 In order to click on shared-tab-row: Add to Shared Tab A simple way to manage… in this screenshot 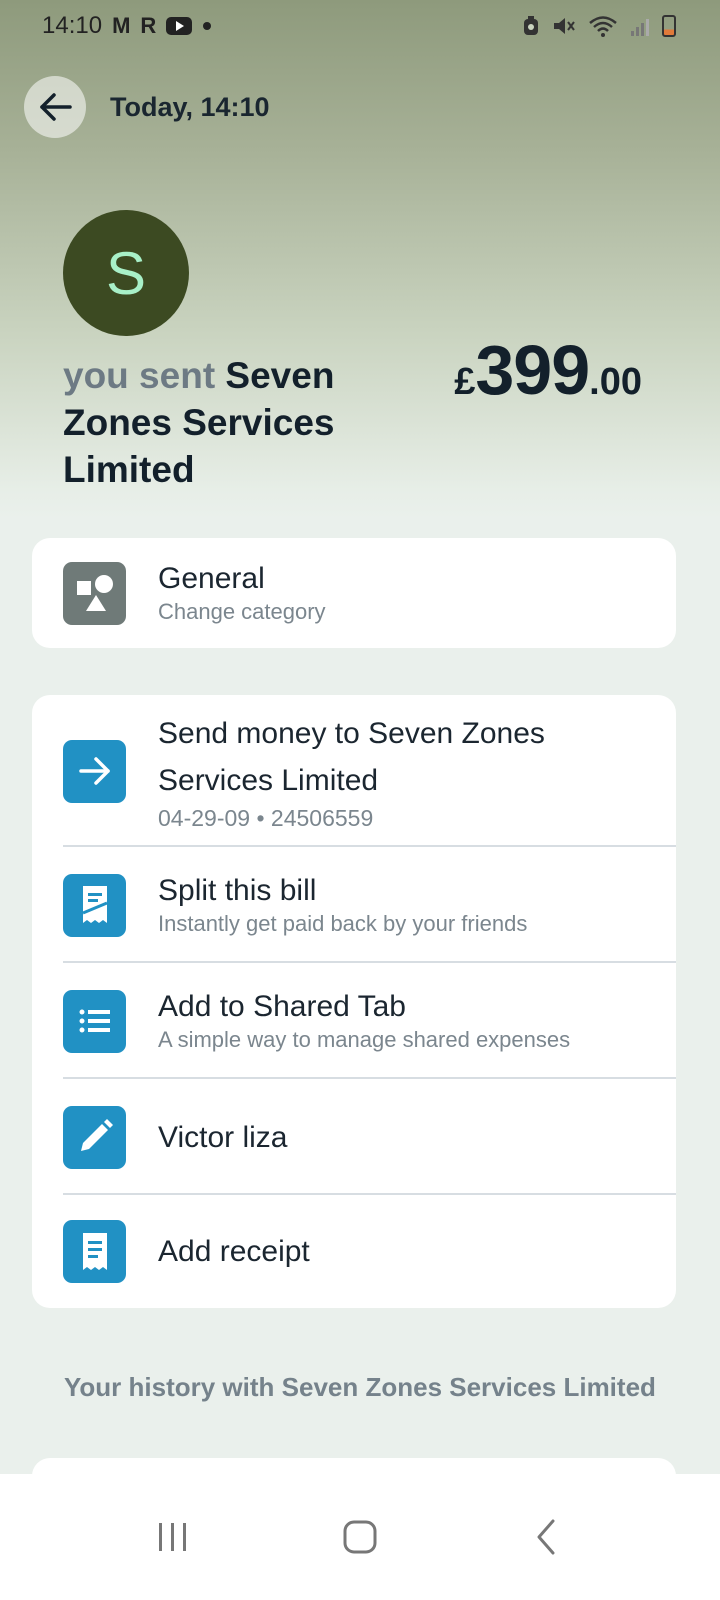, I will do `click(354, 1021)`.